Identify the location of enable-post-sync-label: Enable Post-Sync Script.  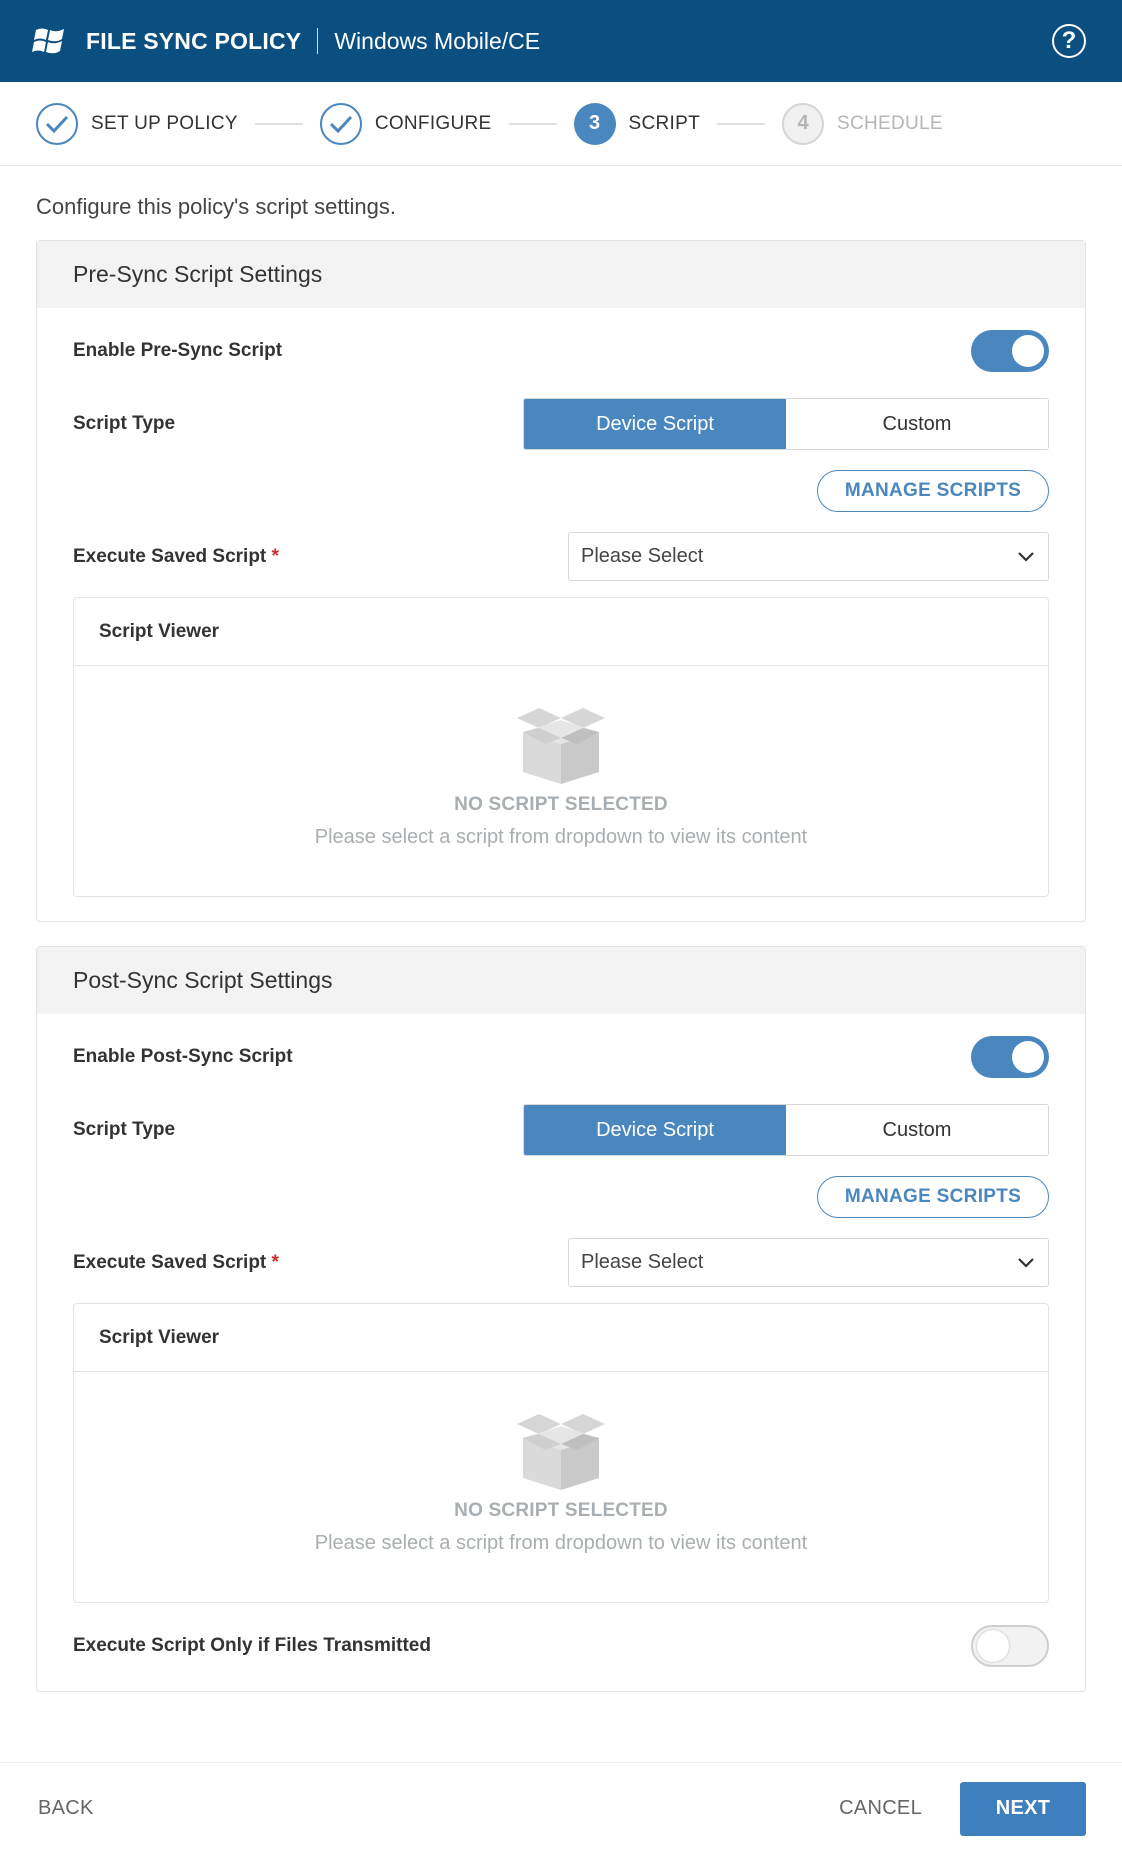
(183, 1056).